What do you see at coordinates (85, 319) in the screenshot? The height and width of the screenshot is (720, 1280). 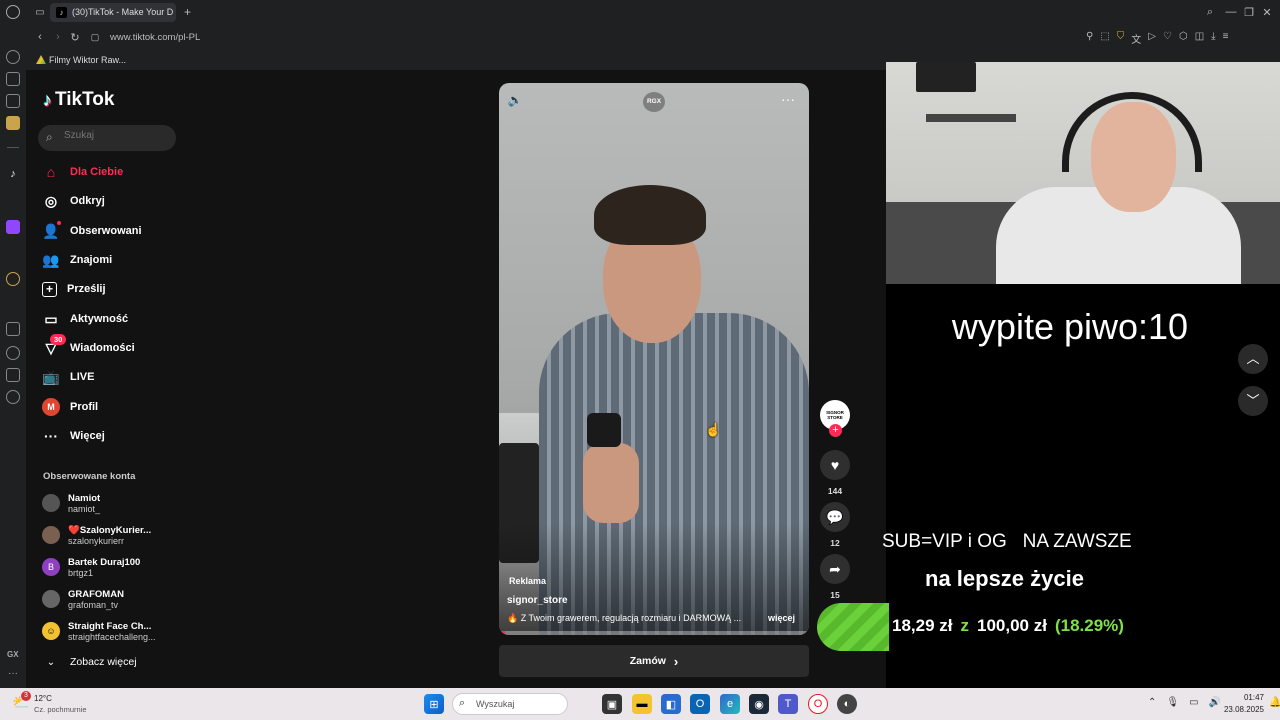 I see `nav-aktywnosc: ▭ Aktywność` at bounding box center [85, 319].